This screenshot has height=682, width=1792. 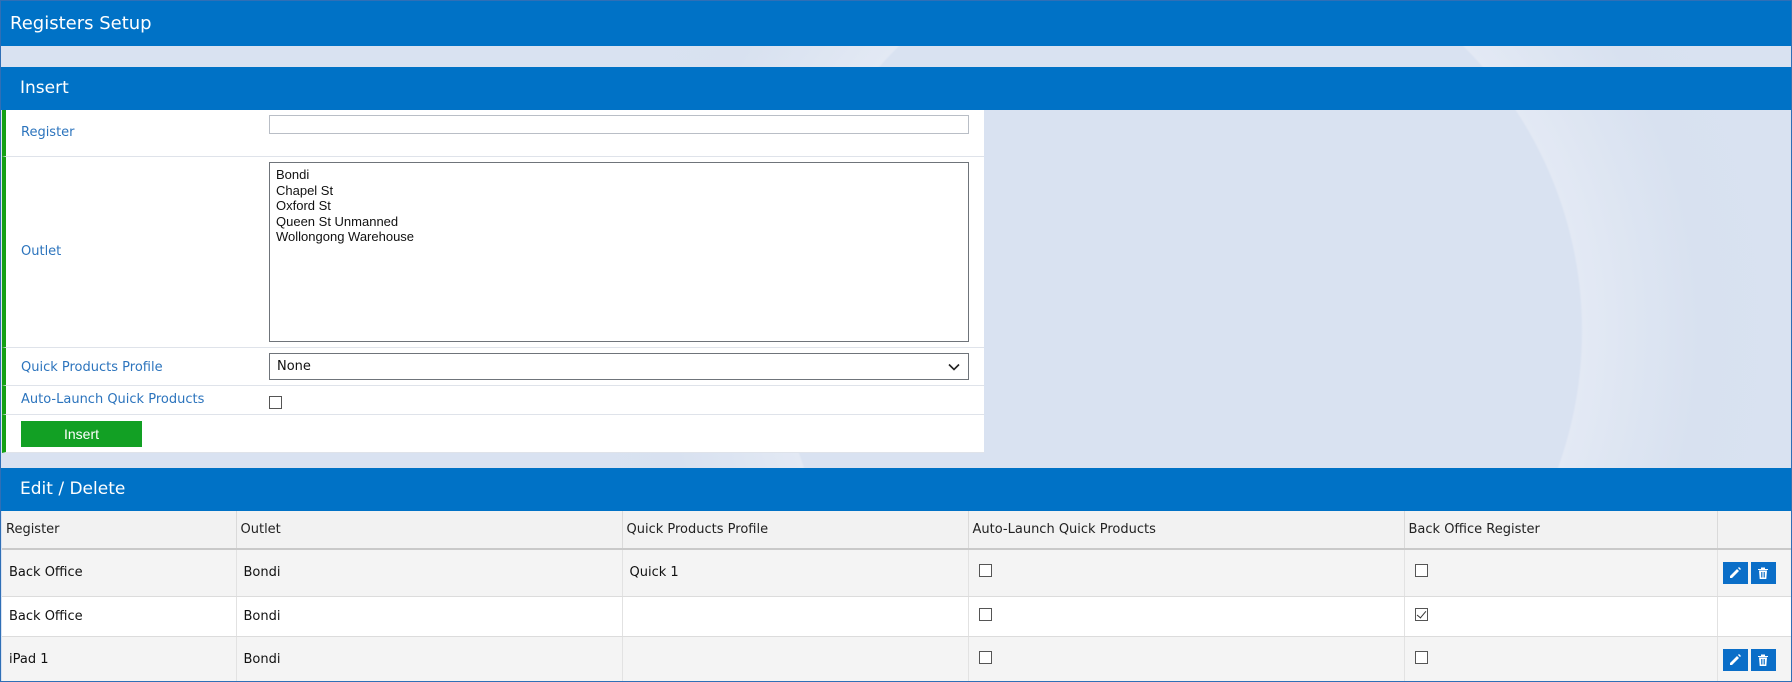 I want to click on register-row: Register, so click(x=493, y=133).